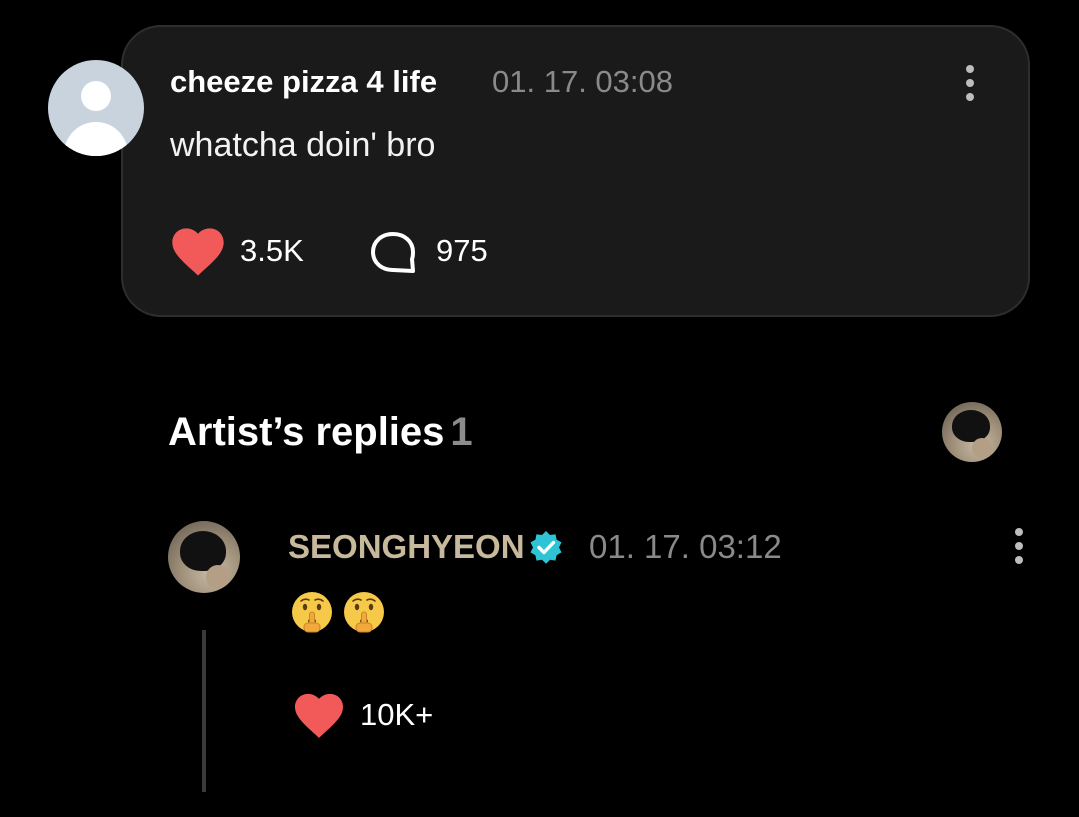 This screenshot has width=1079, height=817. I want to click on user-avatar, so click(96, 108).